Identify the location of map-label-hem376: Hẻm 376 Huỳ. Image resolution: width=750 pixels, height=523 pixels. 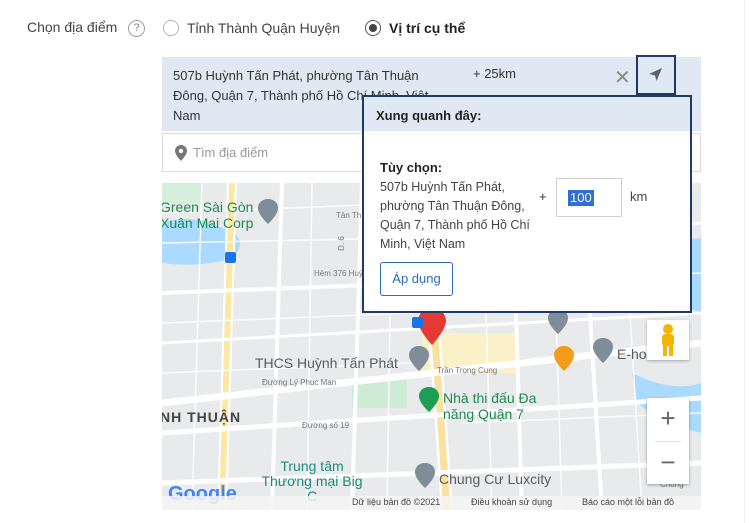
(338, 273).